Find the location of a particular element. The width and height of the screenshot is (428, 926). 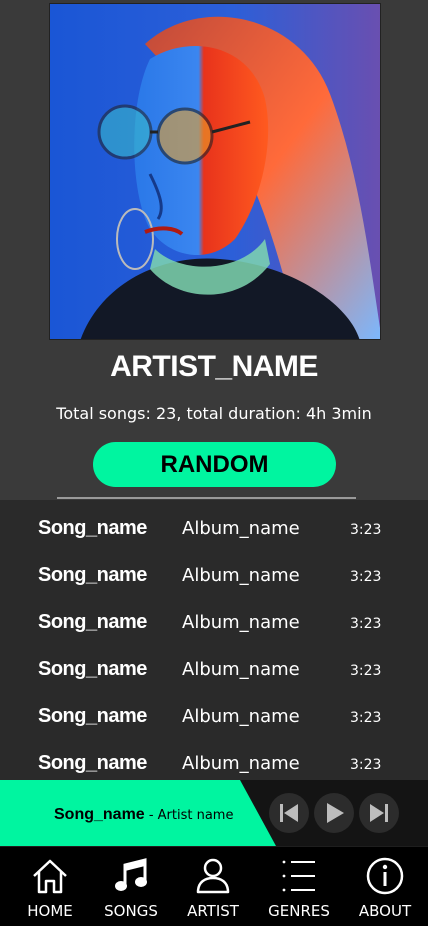

nav-artist: ARTIST is located at coordinates (213, 886).